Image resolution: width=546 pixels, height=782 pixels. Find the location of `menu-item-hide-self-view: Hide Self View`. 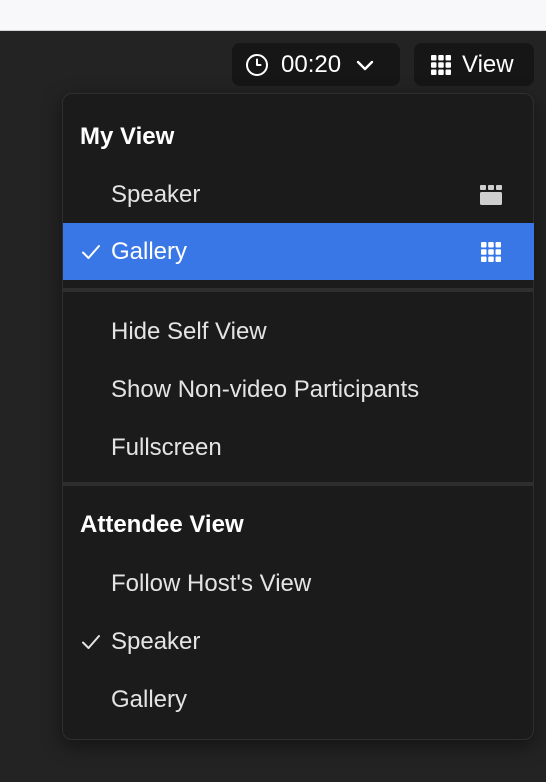

menu-item-hide-self-view: Hide Self View is located at coordinates (298, 331).